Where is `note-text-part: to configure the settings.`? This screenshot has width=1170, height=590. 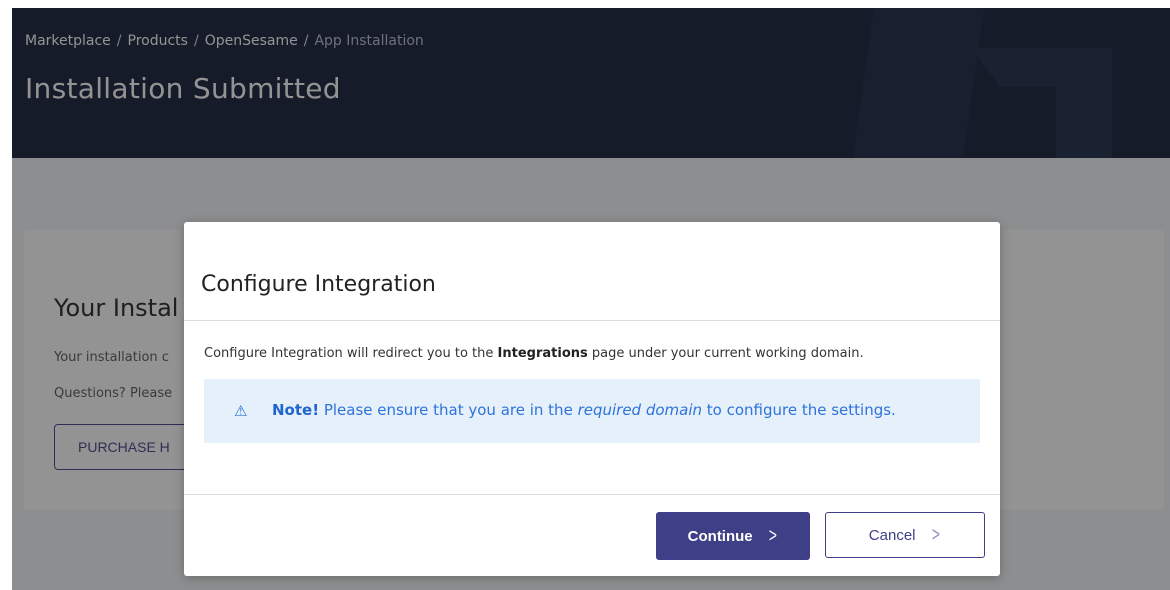 note-text-part: to configure the settings. is located at coordinates (799, 410).